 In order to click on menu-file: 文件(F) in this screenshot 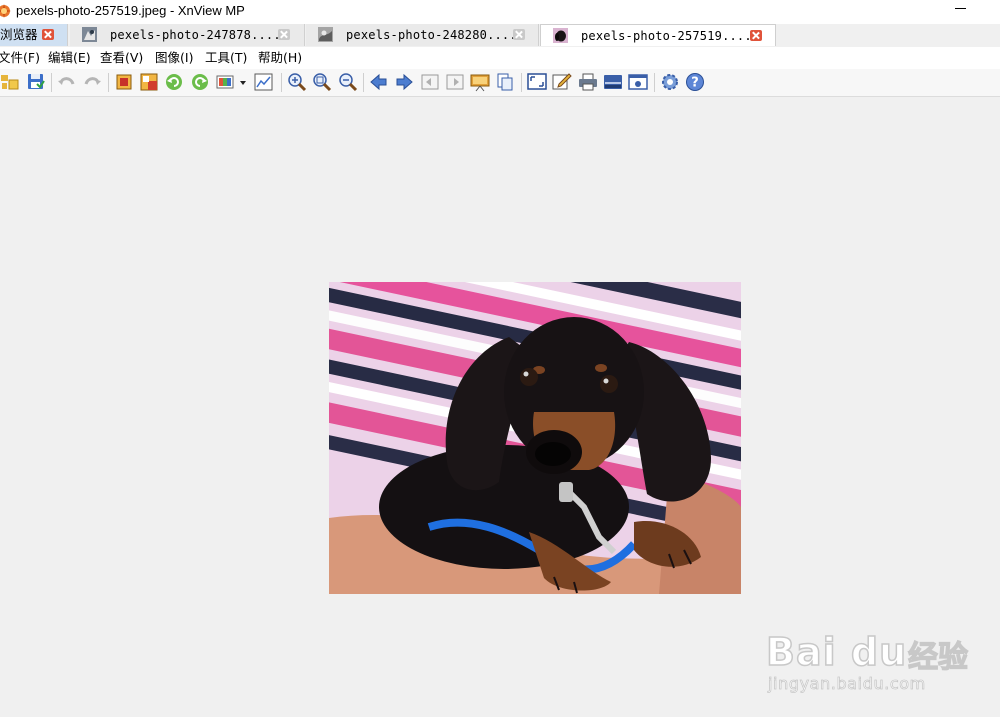, I will do `click(20, 58)`.